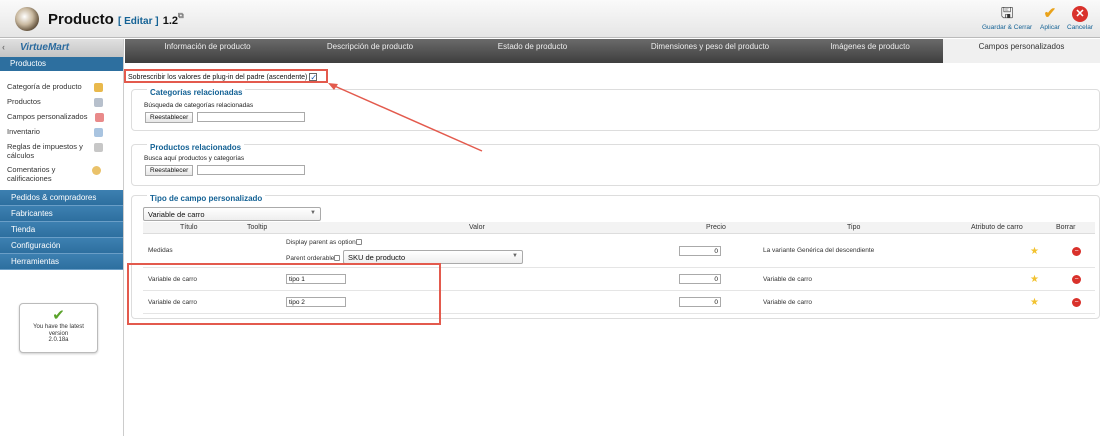  I want to click on version-label: 1.2, so click(170, 21).